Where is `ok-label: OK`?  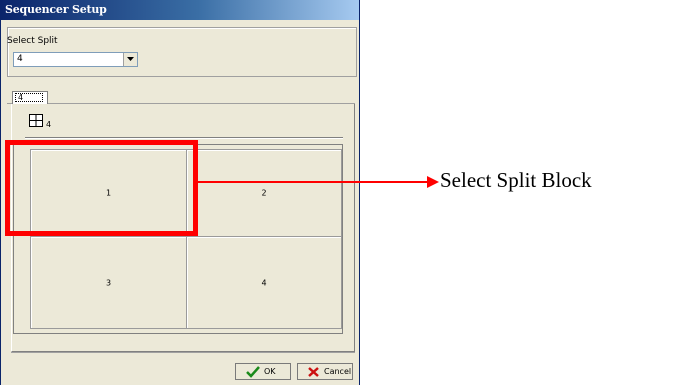
ok-label: OK is located at coordinates (270, 371).